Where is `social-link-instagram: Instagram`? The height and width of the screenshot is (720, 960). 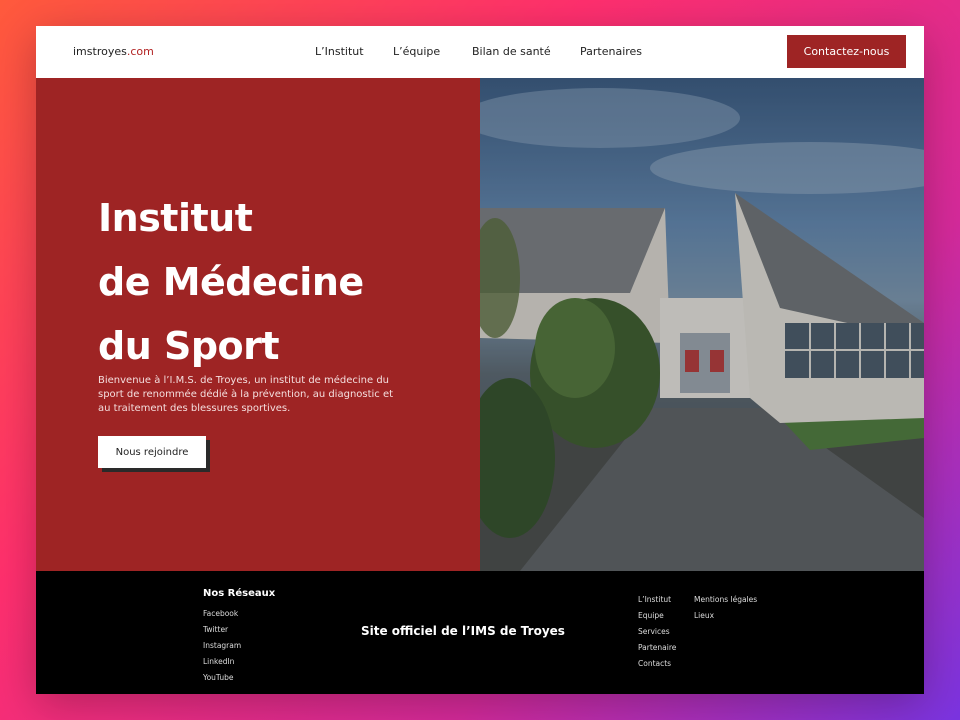
social-link-instagram: Instagram is located at coordinates (222, 646).